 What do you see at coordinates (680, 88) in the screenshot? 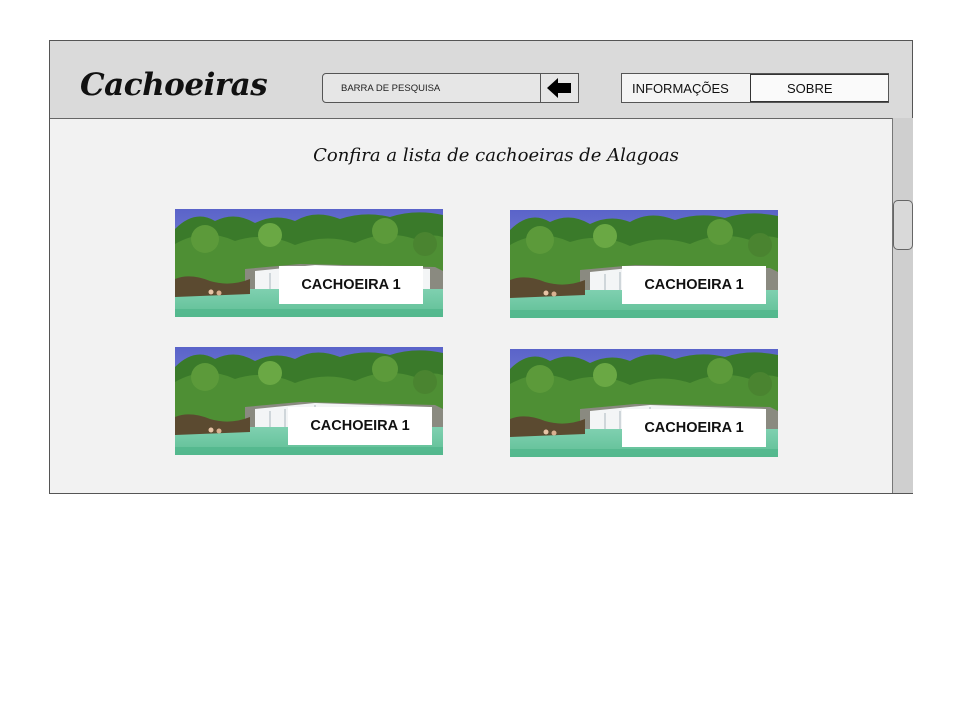
I see `nav-item-informacoes: INFORMAÇÕES` at bounding box center [680, 88].